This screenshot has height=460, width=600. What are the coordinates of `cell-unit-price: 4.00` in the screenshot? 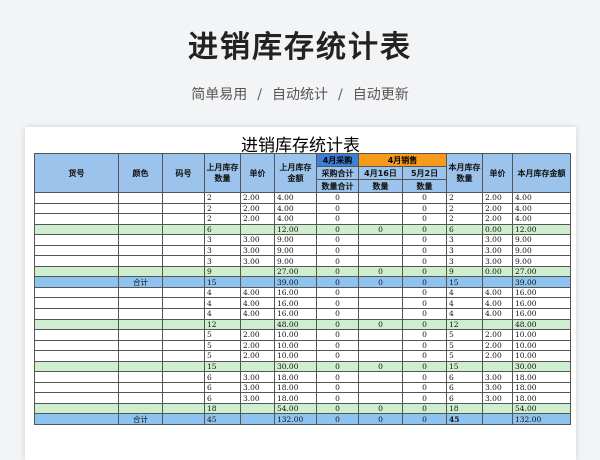 It's located at (257, 303).